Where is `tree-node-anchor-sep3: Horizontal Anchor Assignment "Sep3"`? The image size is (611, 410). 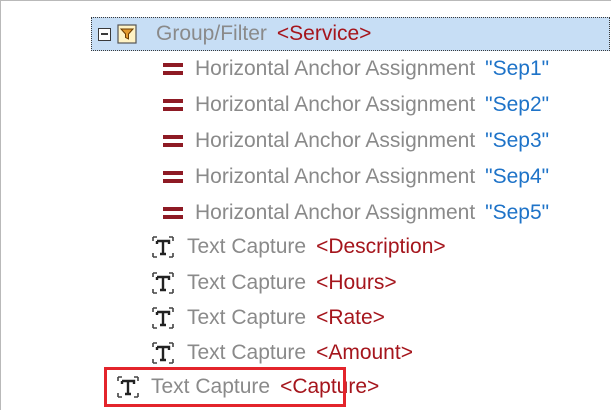 tree-node-anchor-sep3: Horizontal Anchor Assignment "Sep3" is located at coordinates (356, 141).